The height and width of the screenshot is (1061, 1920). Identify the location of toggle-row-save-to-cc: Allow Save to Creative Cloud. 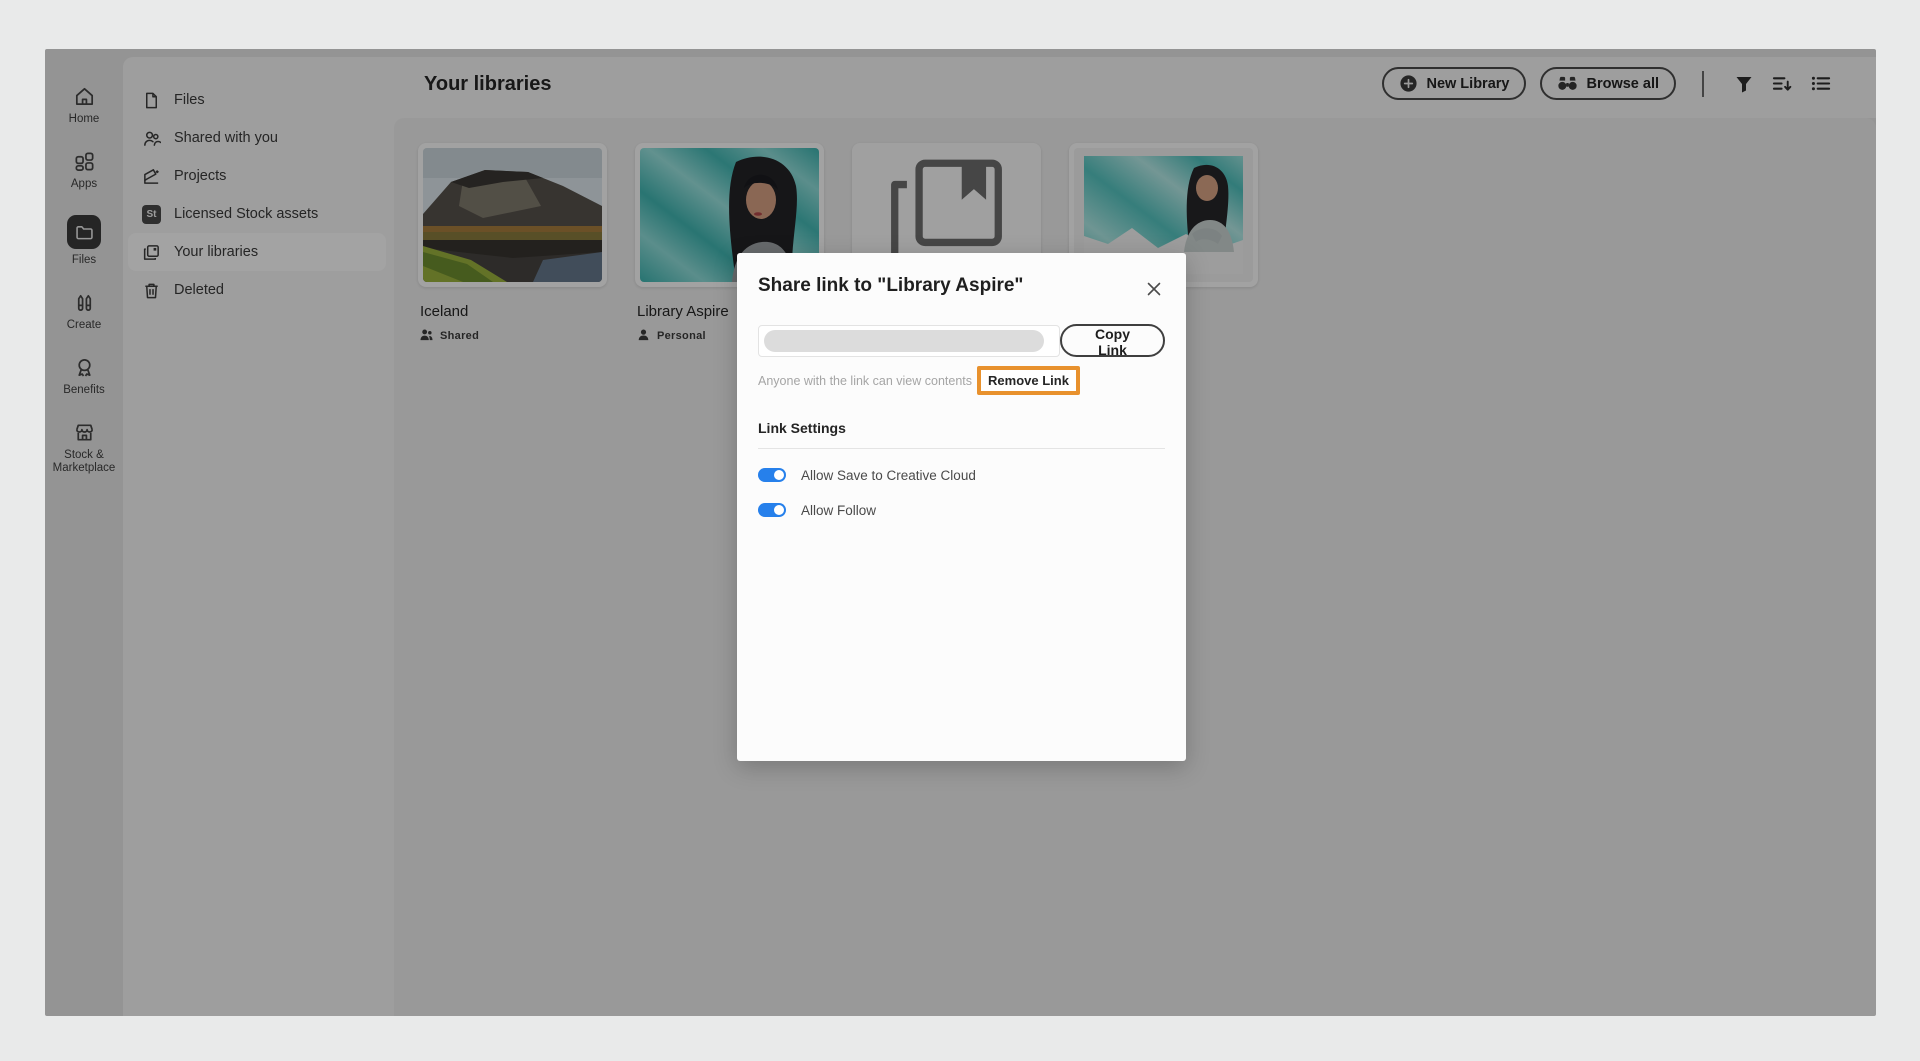
(961, 475).